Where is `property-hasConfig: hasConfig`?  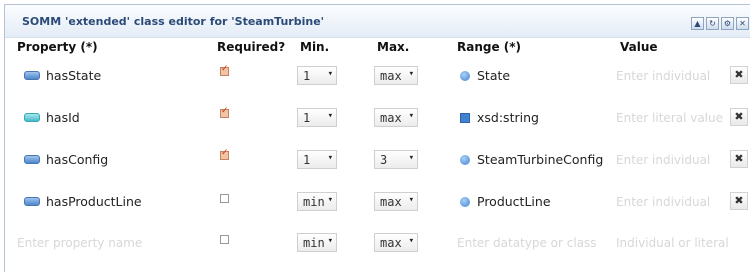
property-hasConfig: hasConfig is located at coordinates (66, 159).